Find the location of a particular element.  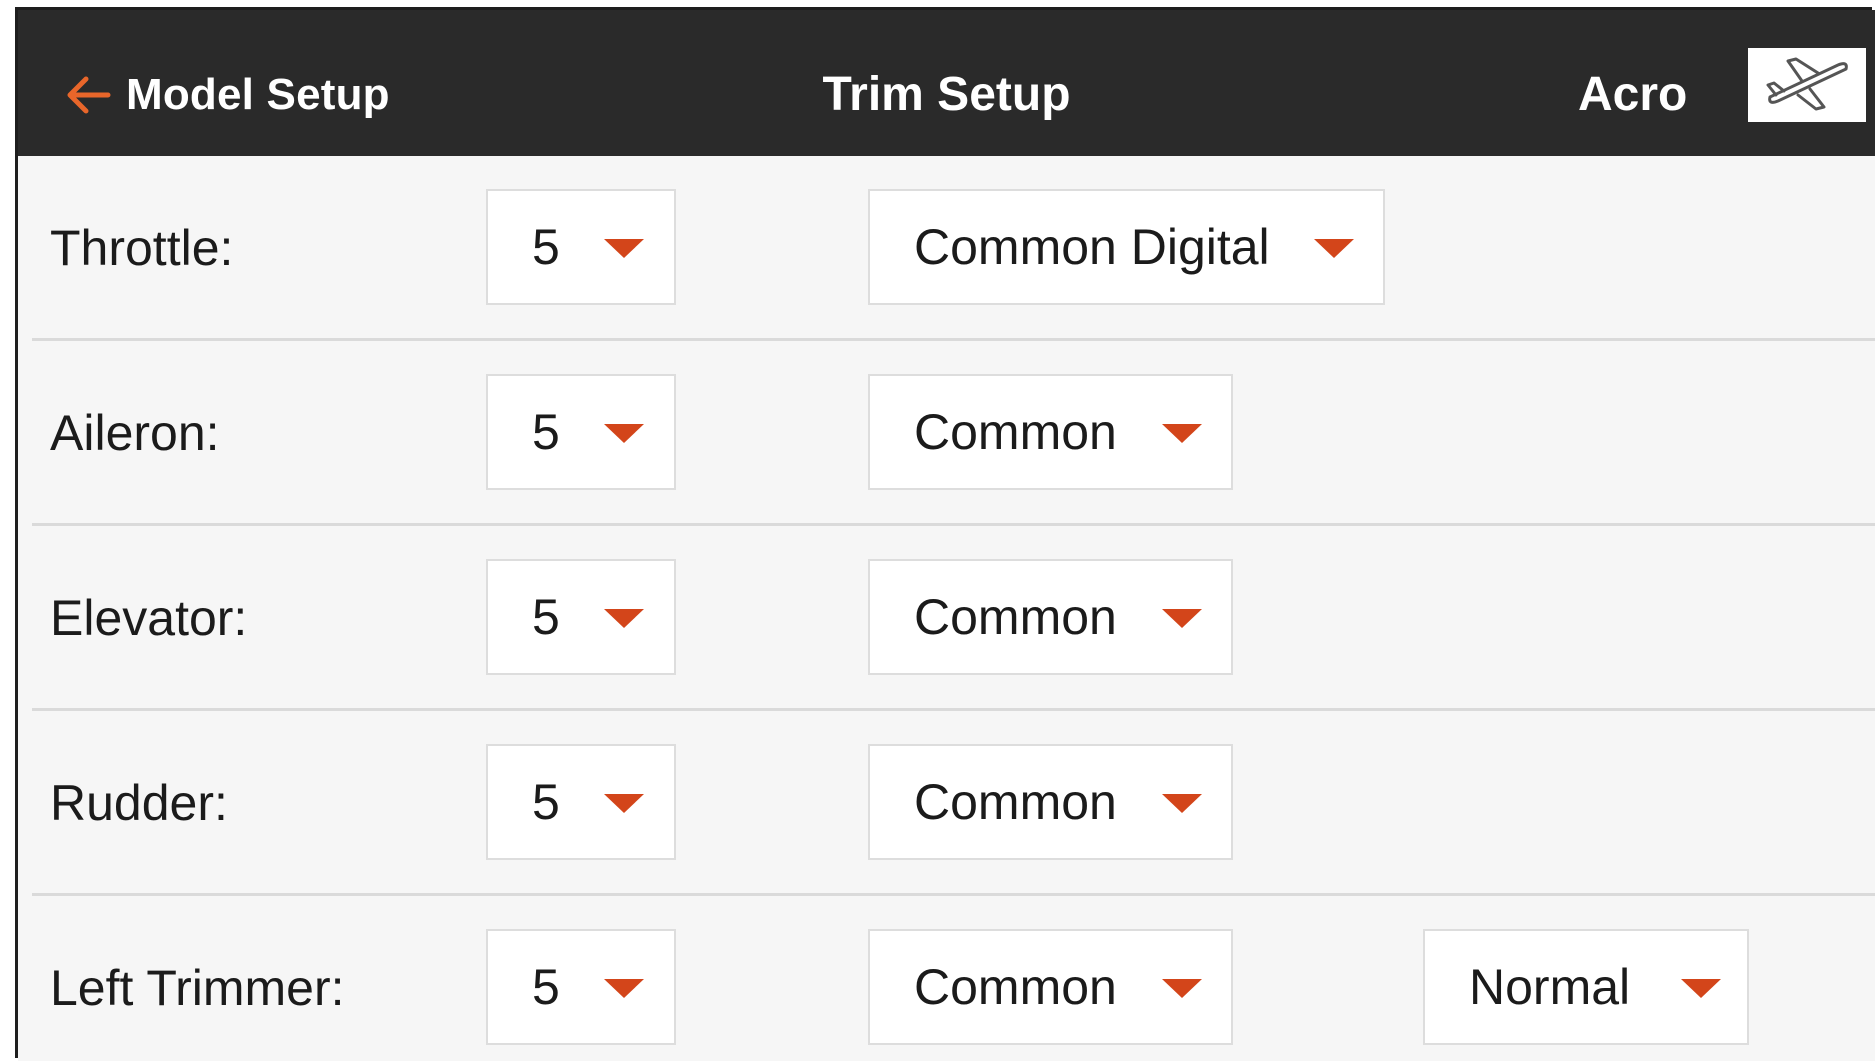

airplane-icon is located at coordinates (1807, 85).